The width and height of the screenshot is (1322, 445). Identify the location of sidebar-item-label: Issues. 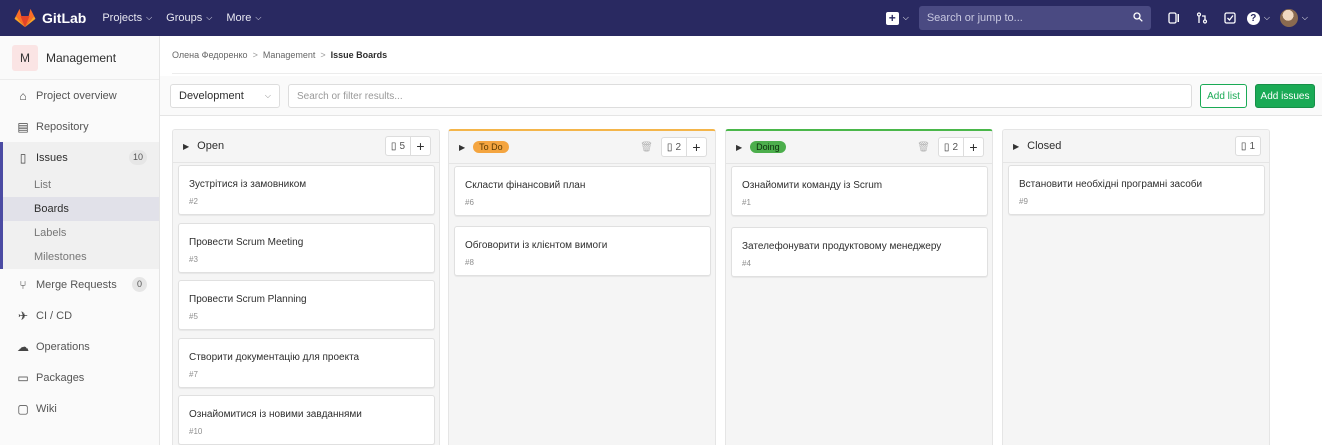
(52, 157).